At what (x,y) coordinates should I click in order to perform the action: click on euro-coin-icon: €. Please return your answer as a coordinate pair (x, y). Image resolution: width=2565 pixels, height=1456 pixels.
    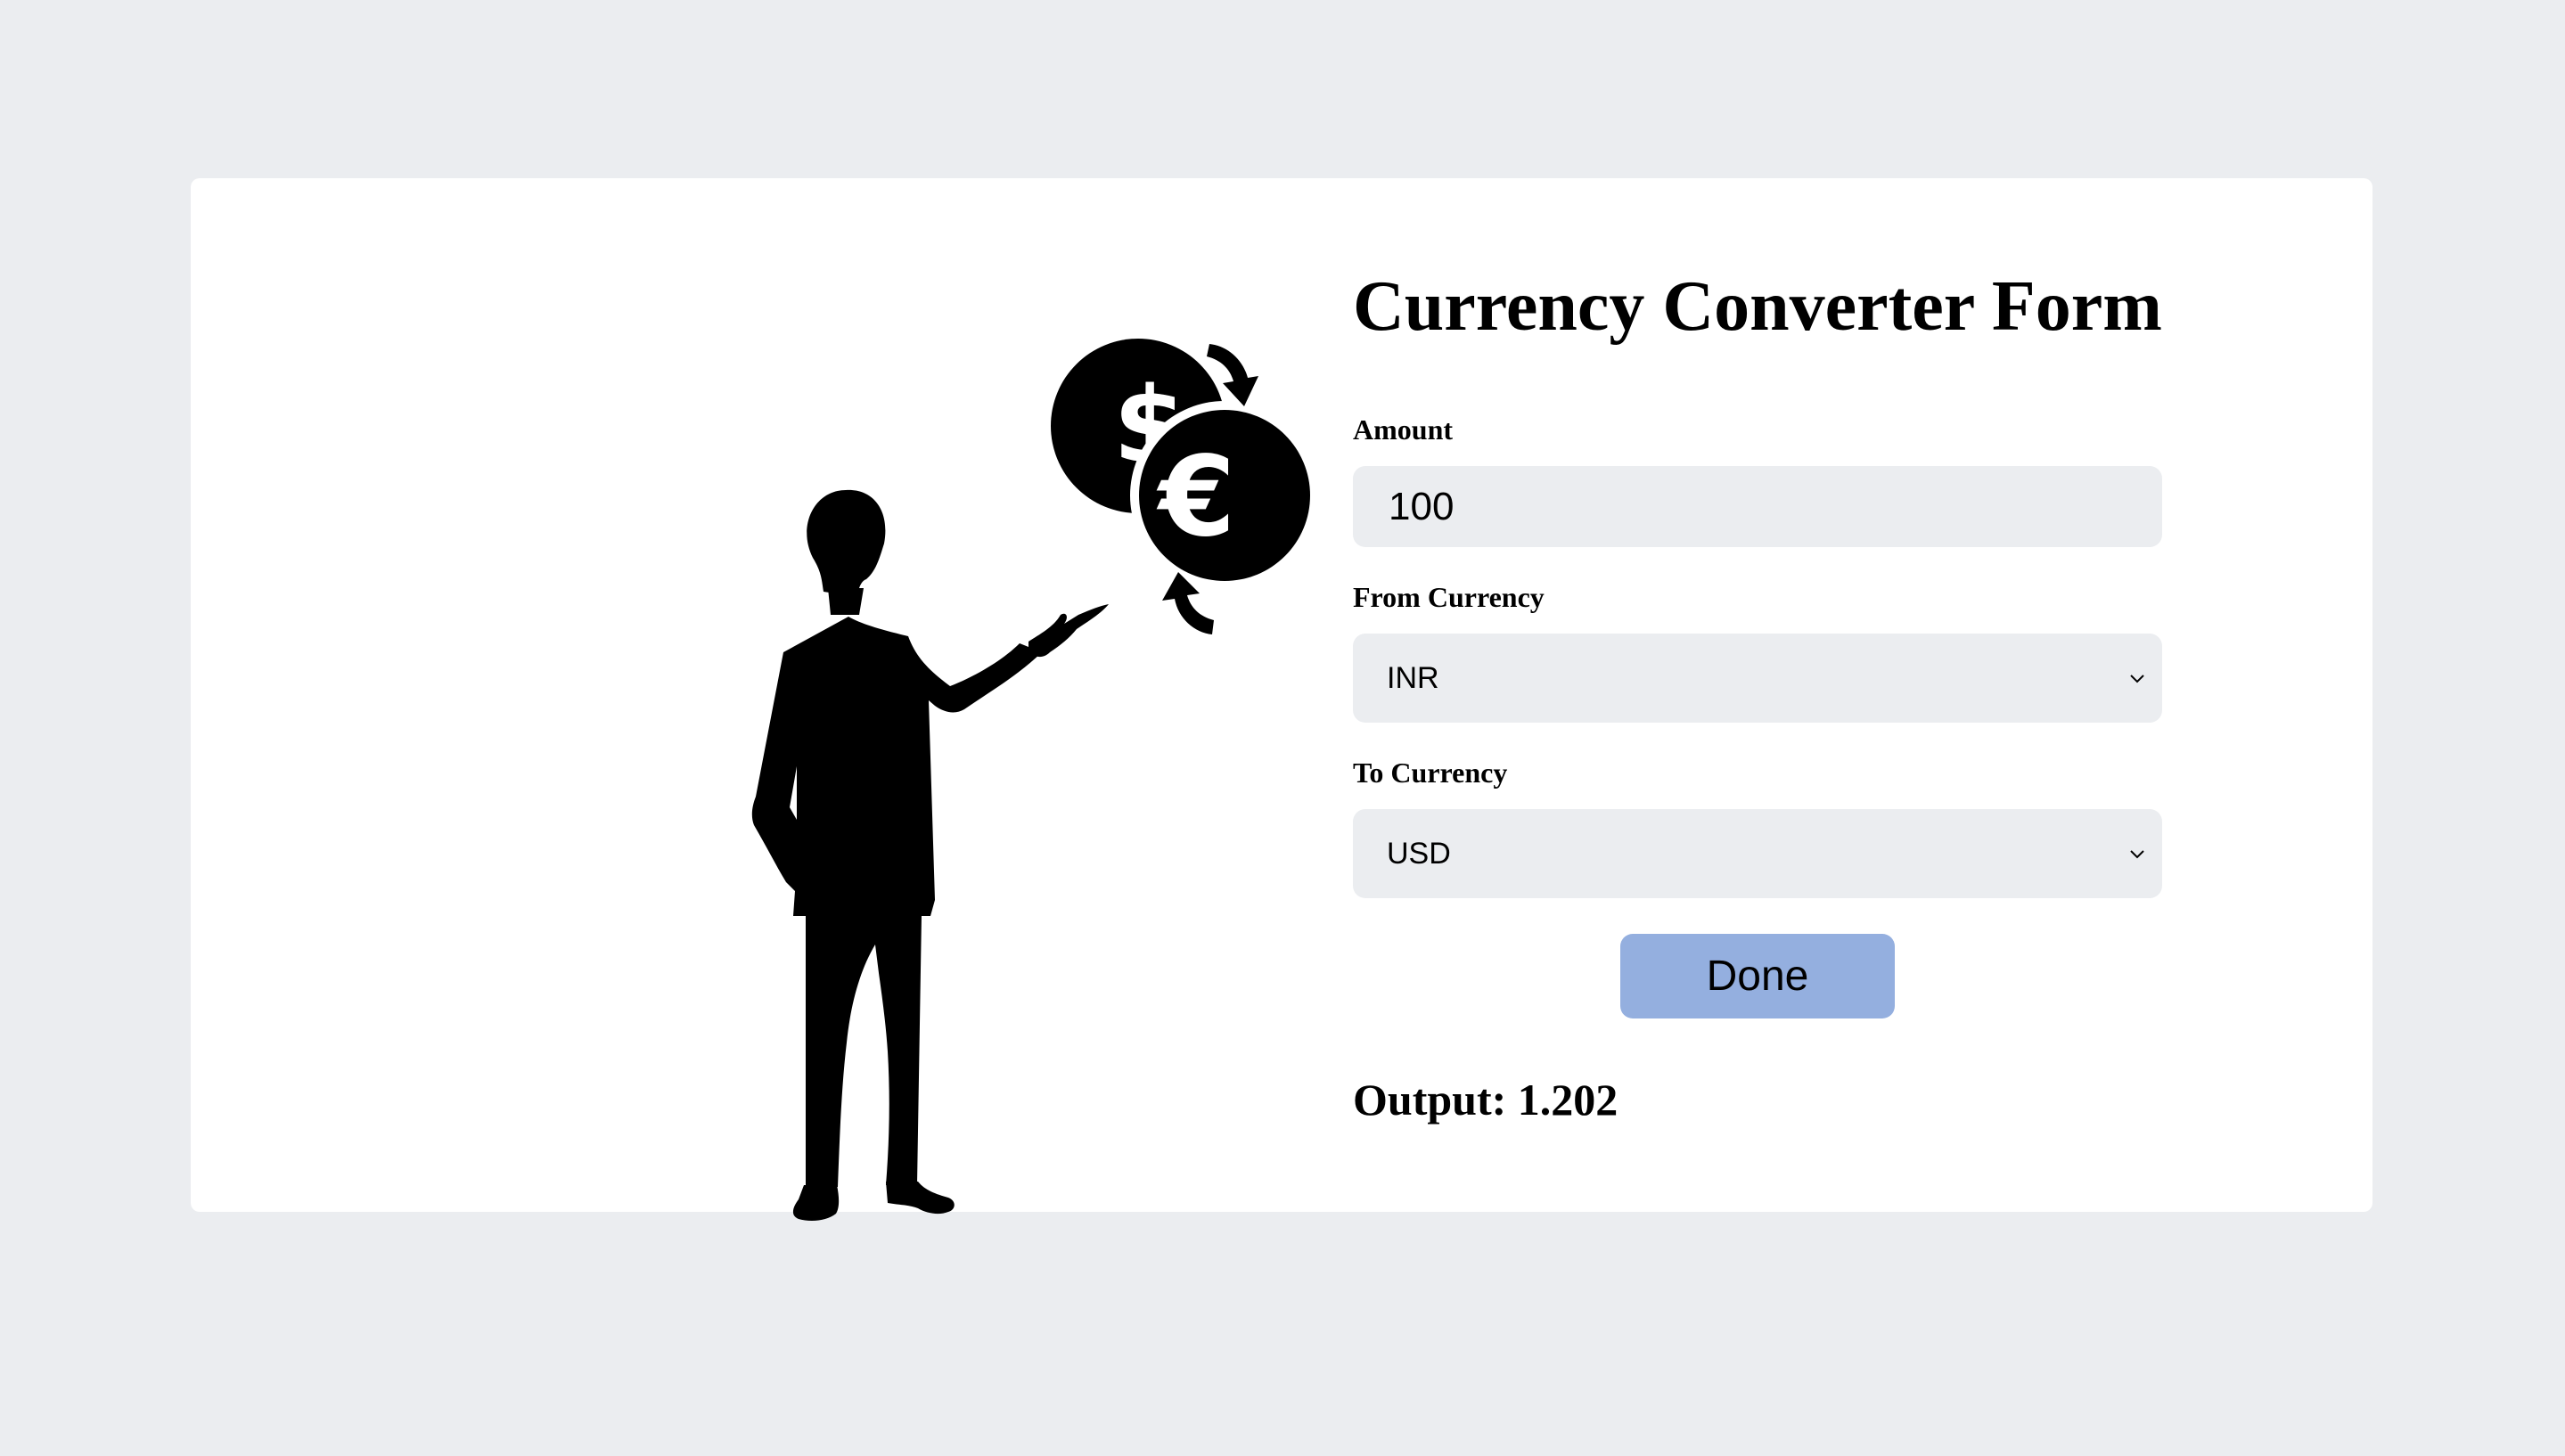
    Looking at the image, I should click on (1224, 496).